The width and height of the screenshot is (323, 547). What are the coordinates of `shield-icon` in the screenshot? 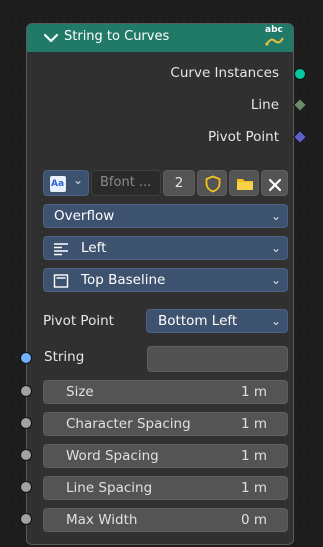 It's located at (213, 186).